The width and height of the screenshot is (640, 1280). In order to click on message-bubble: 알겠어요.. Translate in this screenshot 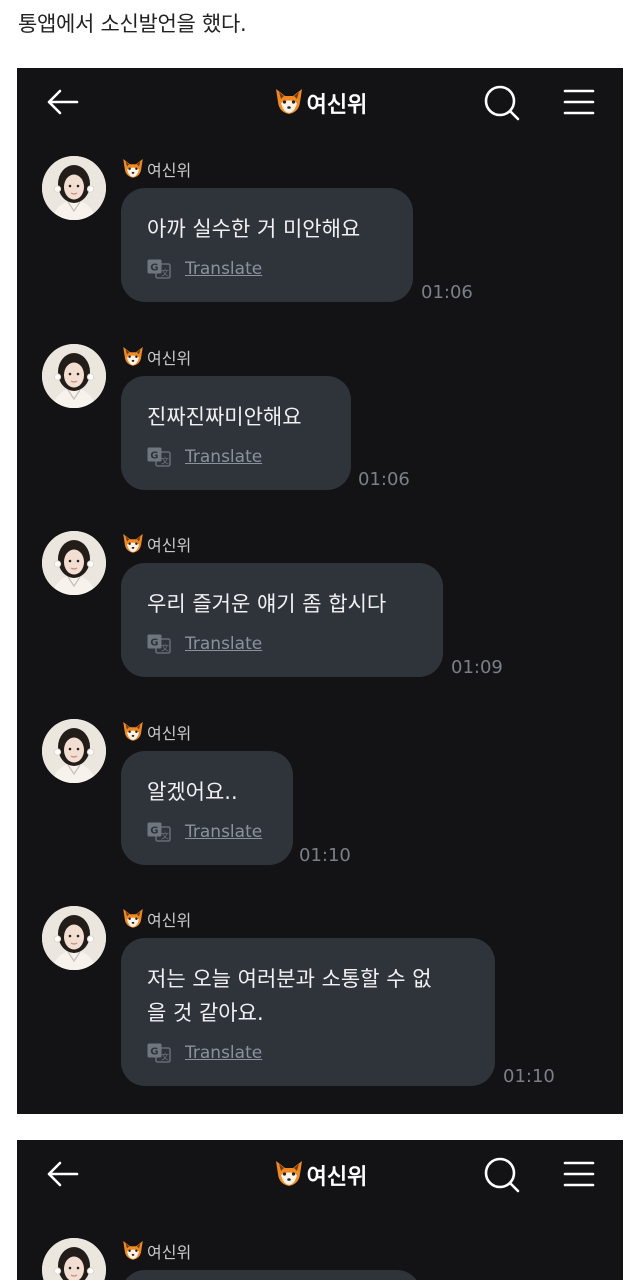, I will do `click(207, 808)`.